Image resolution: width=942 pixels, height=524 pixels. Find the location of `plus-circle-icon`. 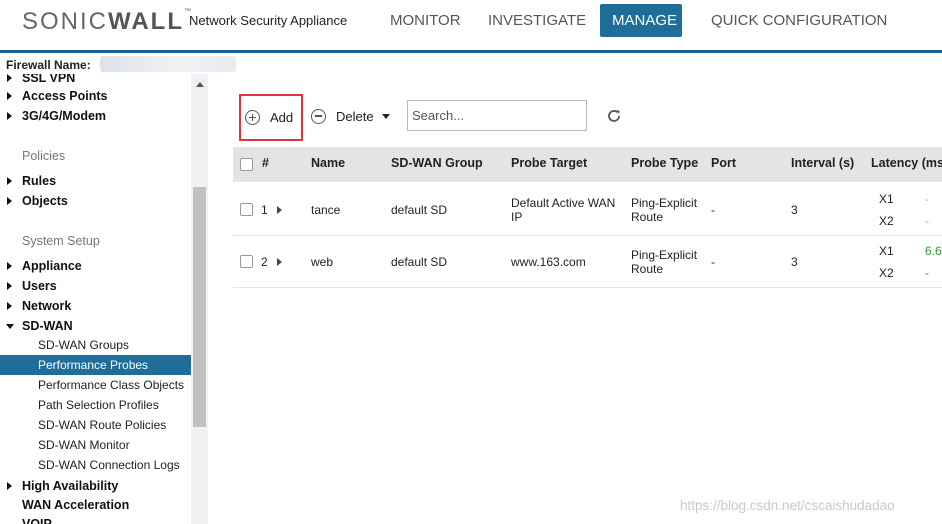

plus-circle-icon is located at coordinates (252, 117).